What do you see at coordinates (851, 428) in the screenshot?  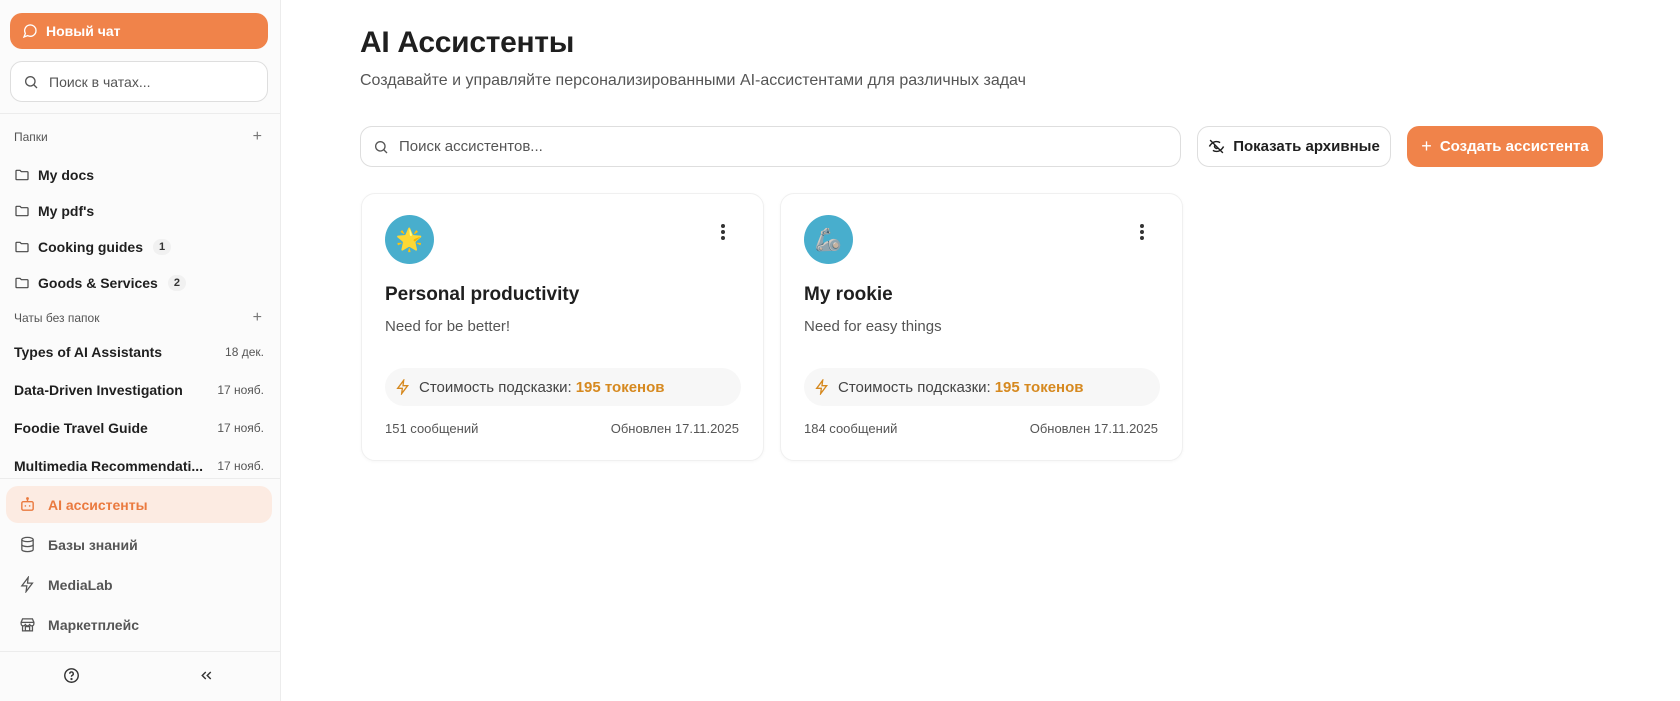 I see `message-count: 184 сообщений` at bounding box center [851, 428].